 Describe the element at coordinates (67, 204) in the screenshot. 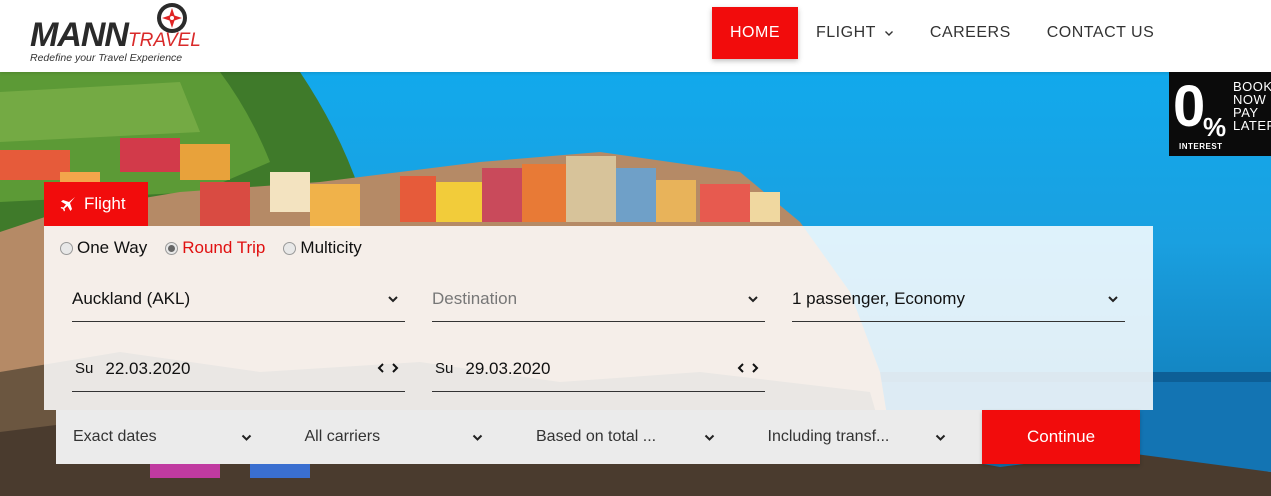

I see `airplane-icon` at that location.